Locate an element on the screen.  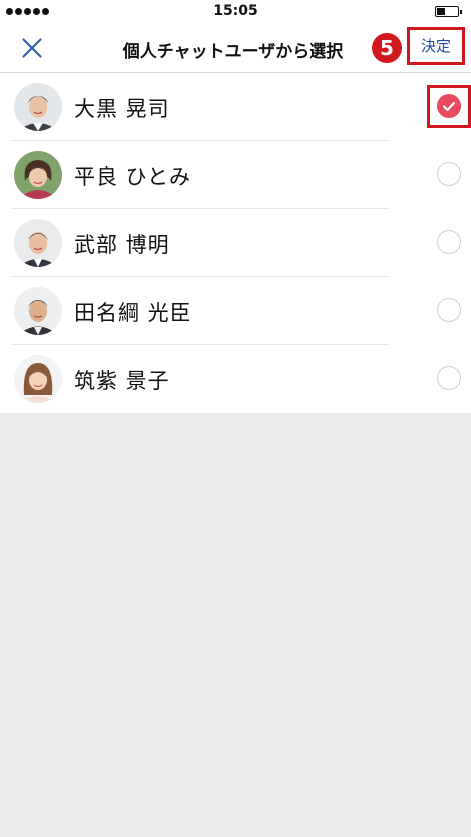
status-time: 15:05 is located at coordinates (235, 11).